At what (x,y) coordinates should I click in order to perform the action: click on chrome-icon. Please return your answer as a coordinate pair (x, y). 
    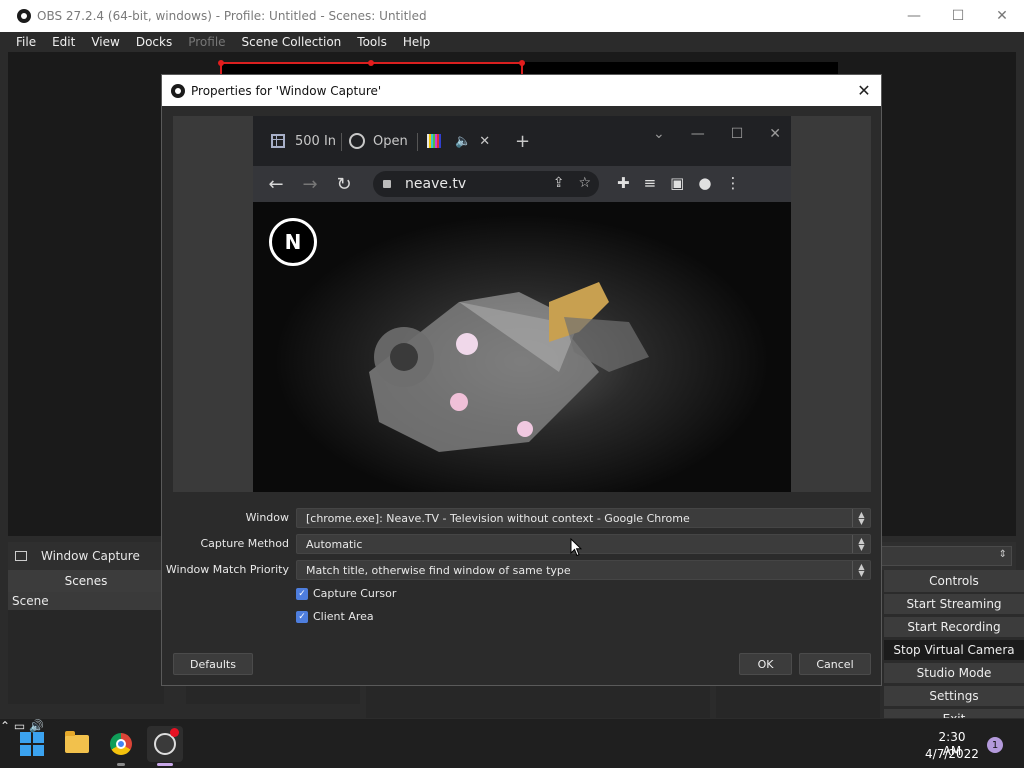
    Looking at the image, I should click on (121, 744).